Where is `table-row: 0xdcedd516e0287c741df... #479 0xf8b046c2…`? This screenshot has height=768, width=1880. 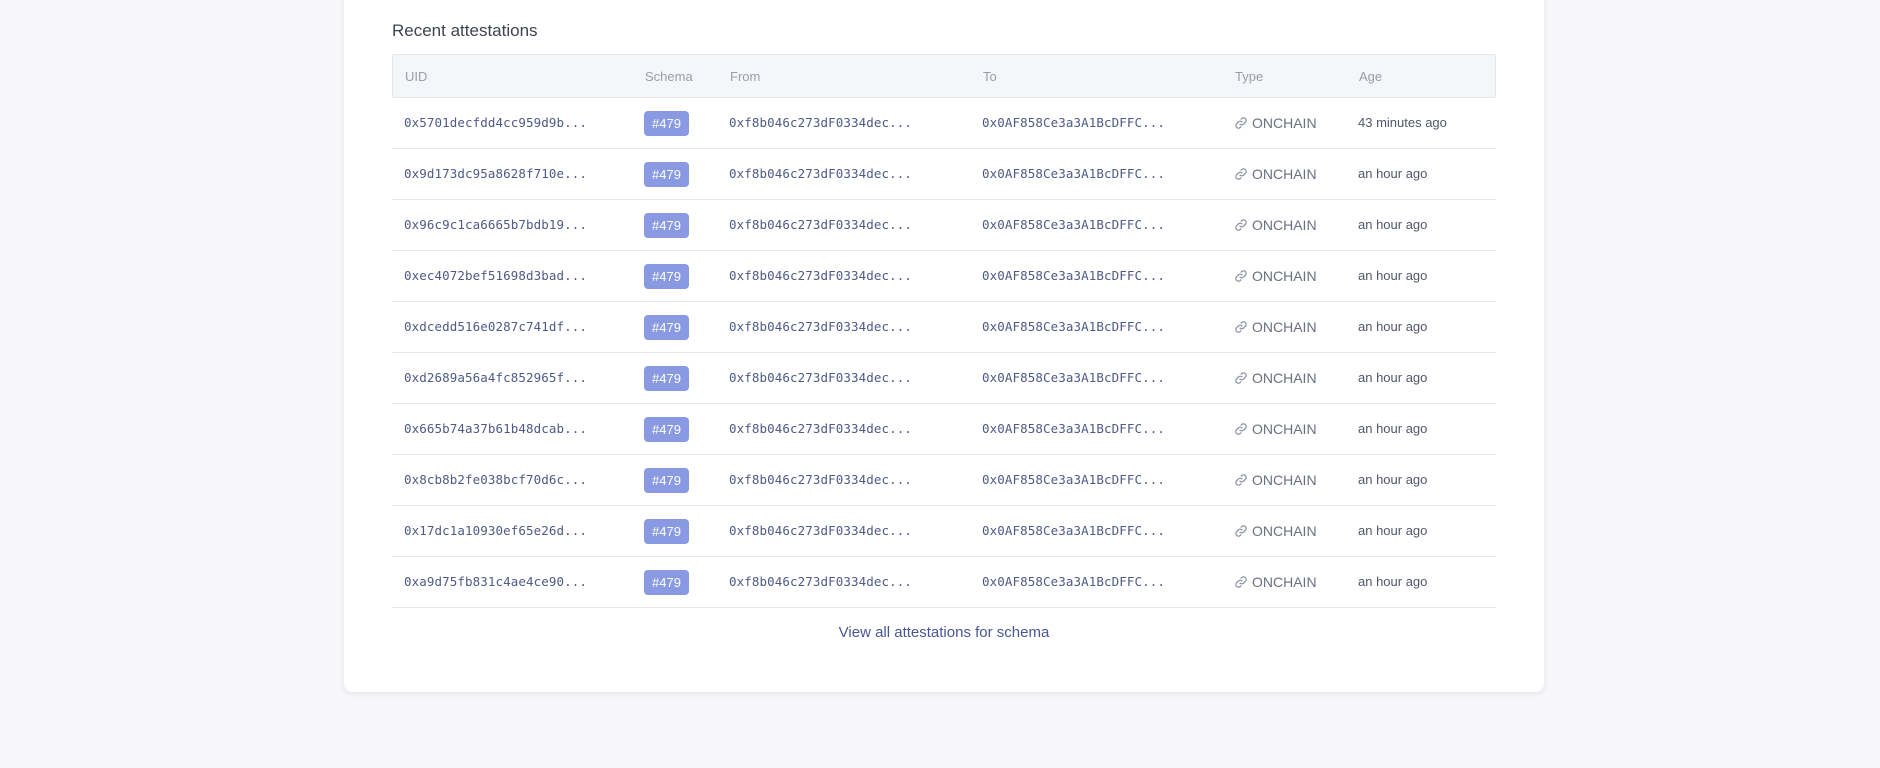 table-row: 0xdcedd516e0287c741df... #479 0xf8b046c2… is located at coordinates (944, 327).